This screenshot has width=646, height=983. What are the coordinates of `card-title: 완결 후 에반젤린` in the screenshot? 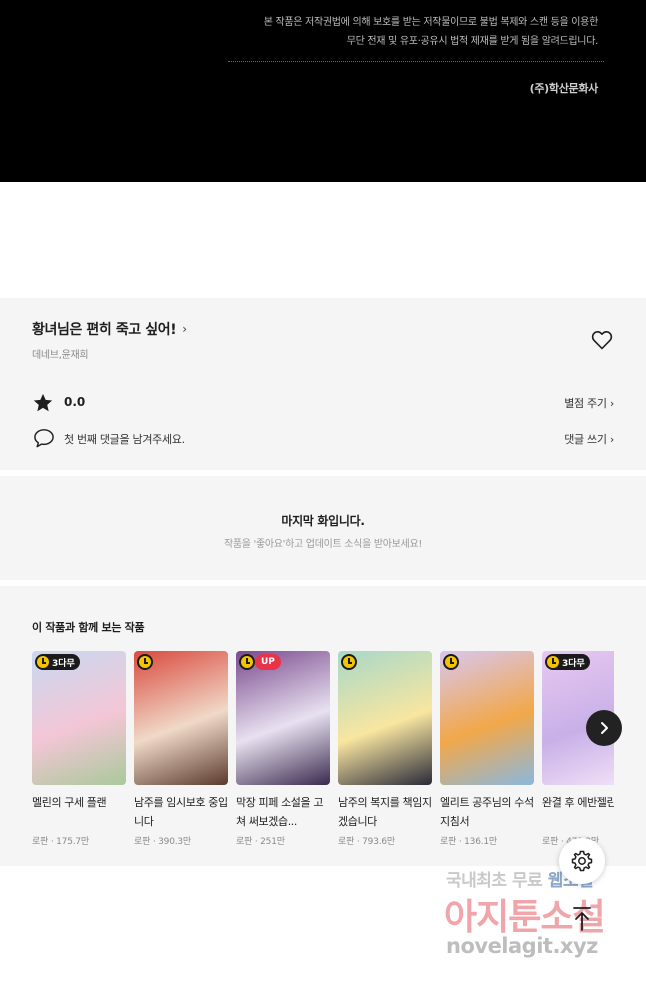 It's located at (578, 802).